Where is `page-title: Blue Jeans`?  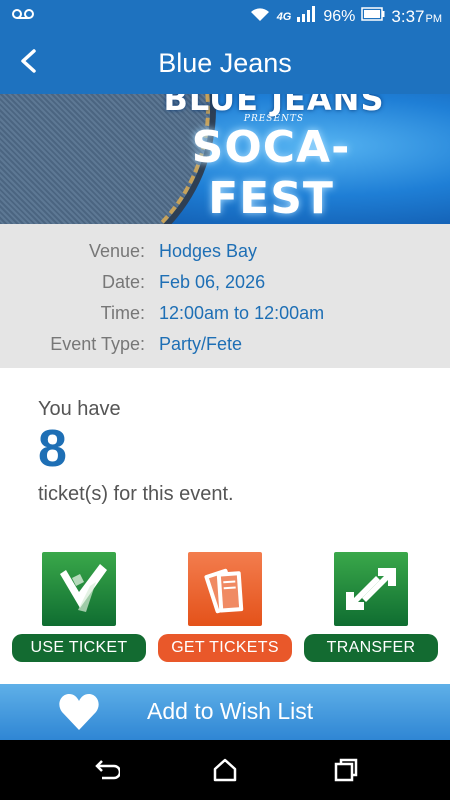 page-title: Blue Jeans is located at coordinates (225, 63).